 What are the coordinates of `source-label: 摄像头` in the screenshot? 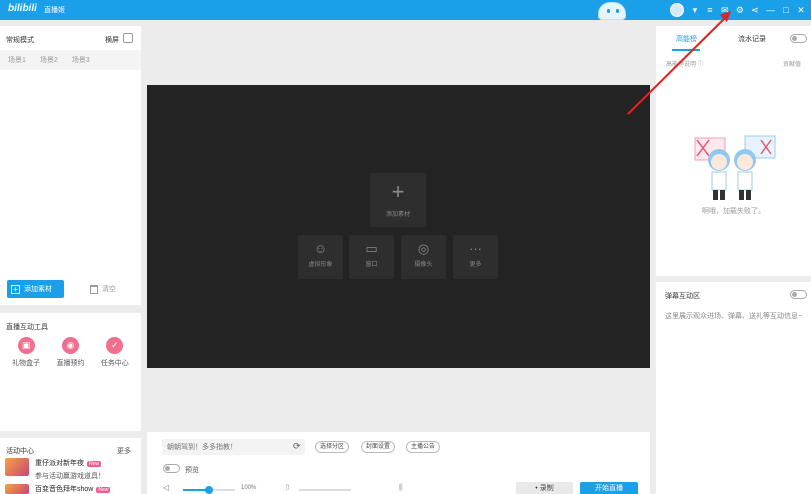 It's located at (423, 265).